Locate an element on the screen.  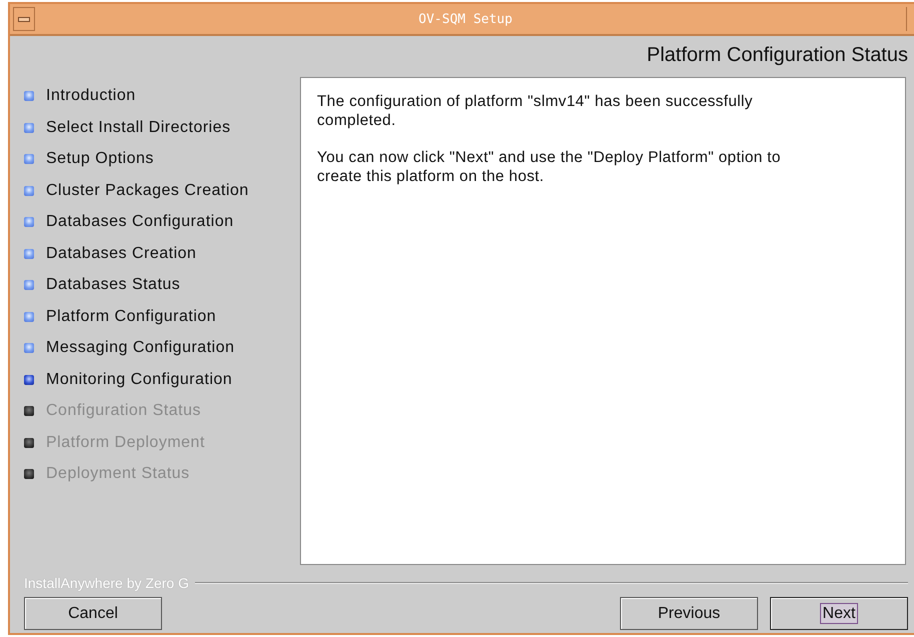
page-heading: Platform Configuration Status is located at coordinates (777, 55).